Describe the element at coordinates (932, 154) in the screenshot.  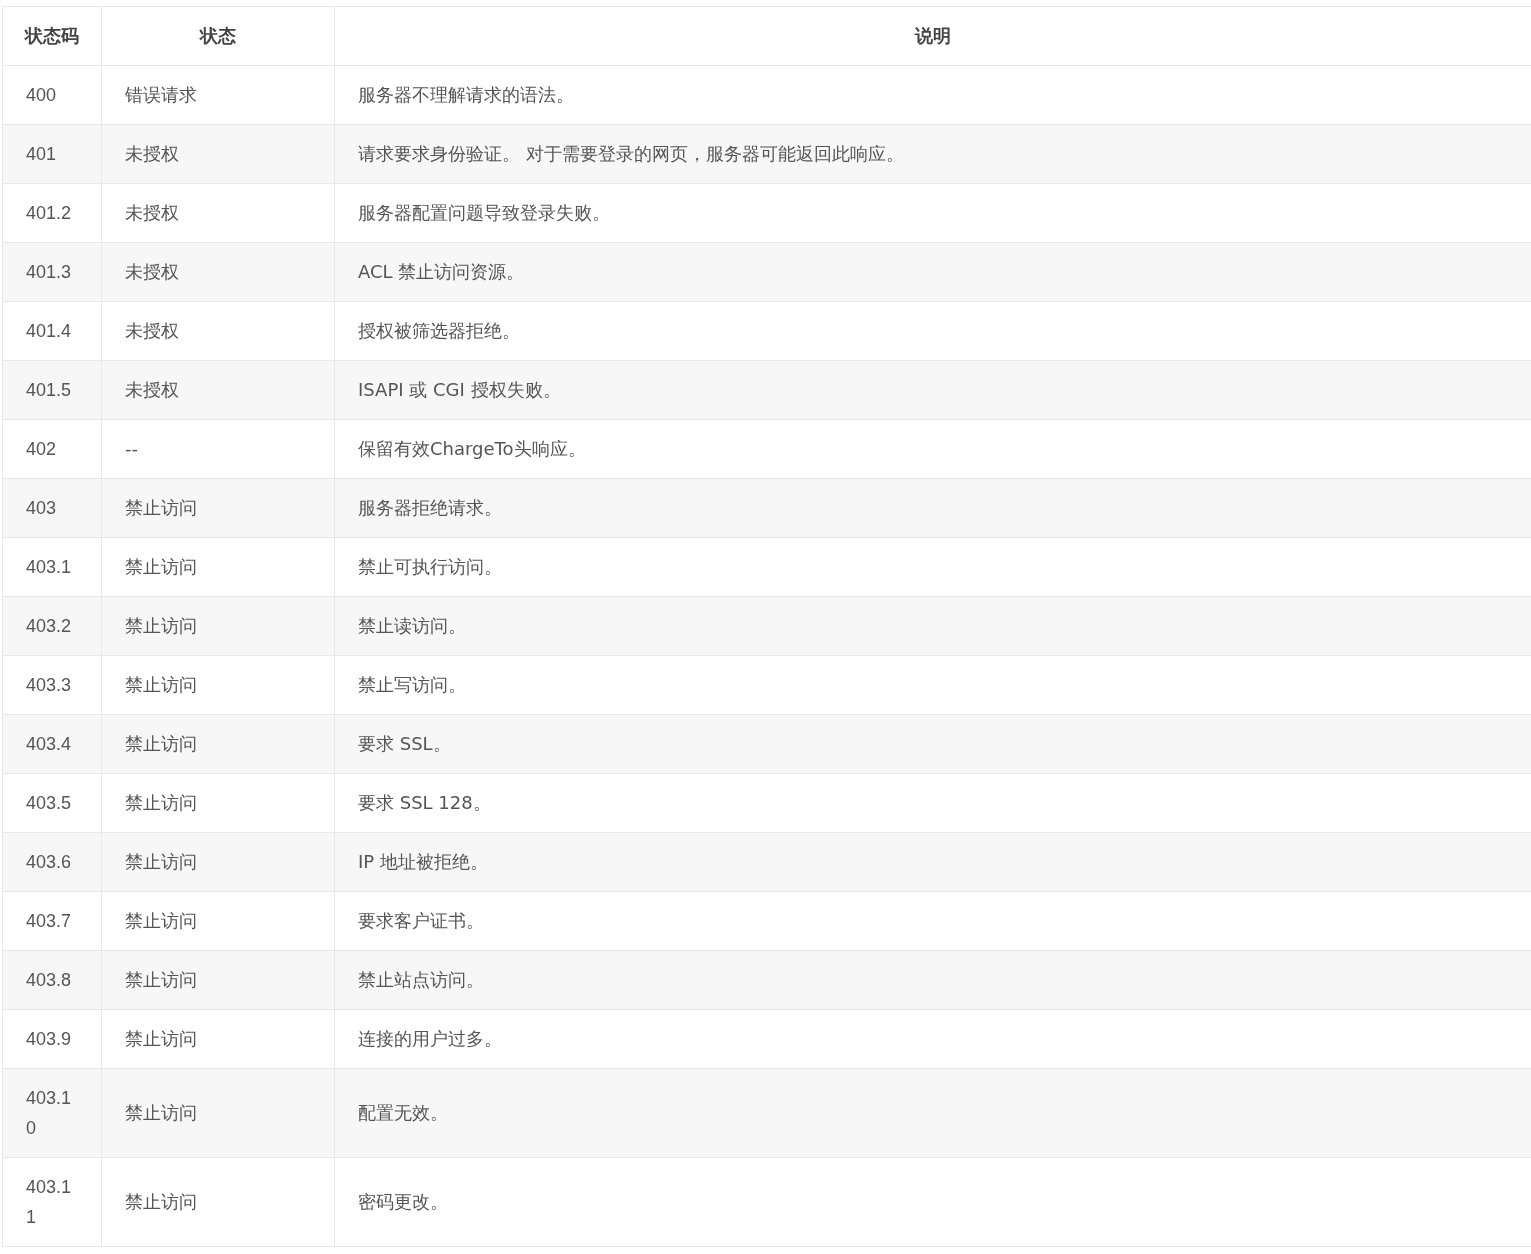
I see `table-cell: 请求要求身份验证。 对于需要登录的网页，服务器可能返回此响应。` at that location.